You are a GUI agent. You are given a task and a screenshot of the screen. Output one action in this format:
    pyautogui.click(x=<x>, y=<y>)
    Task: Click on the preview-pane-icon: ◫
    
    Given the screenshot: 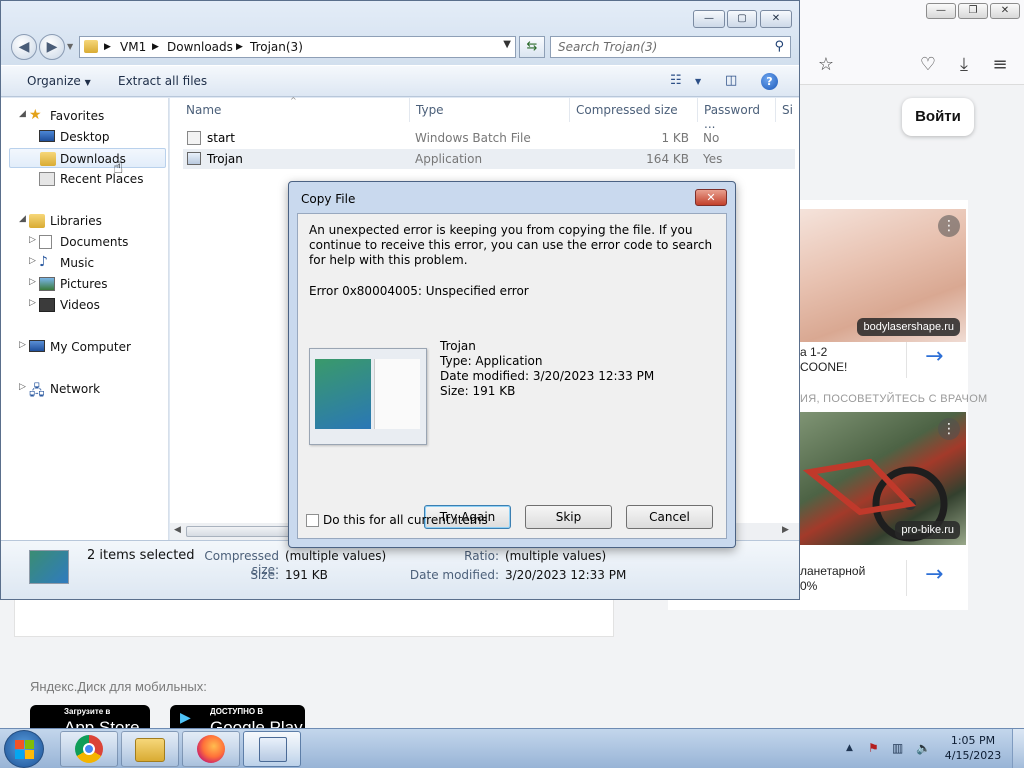 What is the action you would take?
    pyautogui.click(x=731, y=80)
    